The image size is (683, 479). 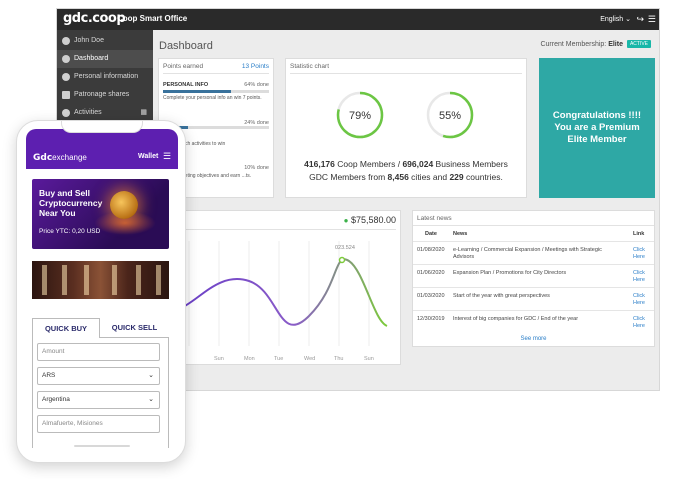 I want to click on sidebar-item-label: Personal information, so click(x=106, y=76).